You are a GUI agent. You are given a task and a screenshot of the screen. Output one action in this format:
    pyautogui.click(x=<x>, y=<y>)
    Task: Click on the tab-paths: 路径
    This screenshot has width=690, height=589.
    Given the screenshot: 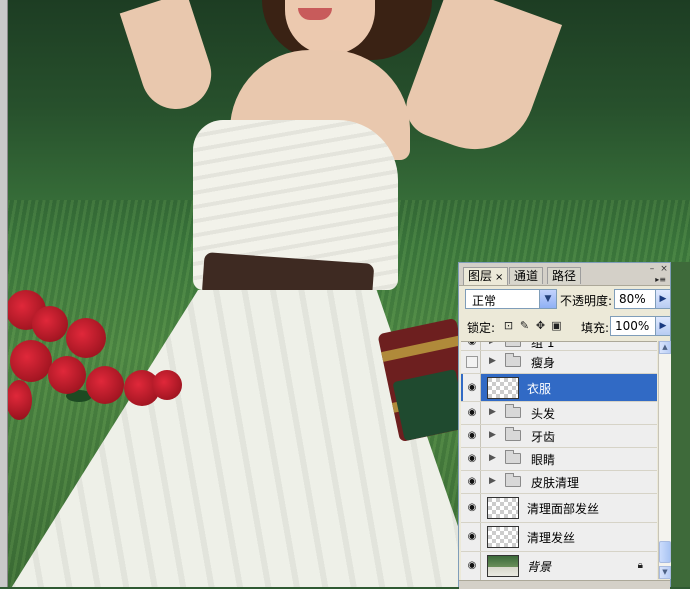 What is the action you would take?
    pyautogui.click(x=564, y=275)
    